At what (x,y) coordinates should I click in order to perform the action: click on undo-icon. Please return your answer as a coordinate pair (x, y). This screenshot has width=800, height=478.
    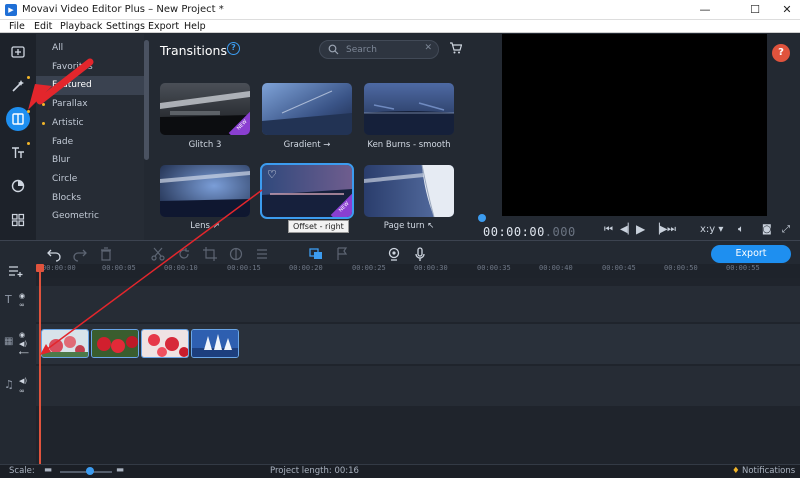
    Looking at the image, I should click on (54, 254).